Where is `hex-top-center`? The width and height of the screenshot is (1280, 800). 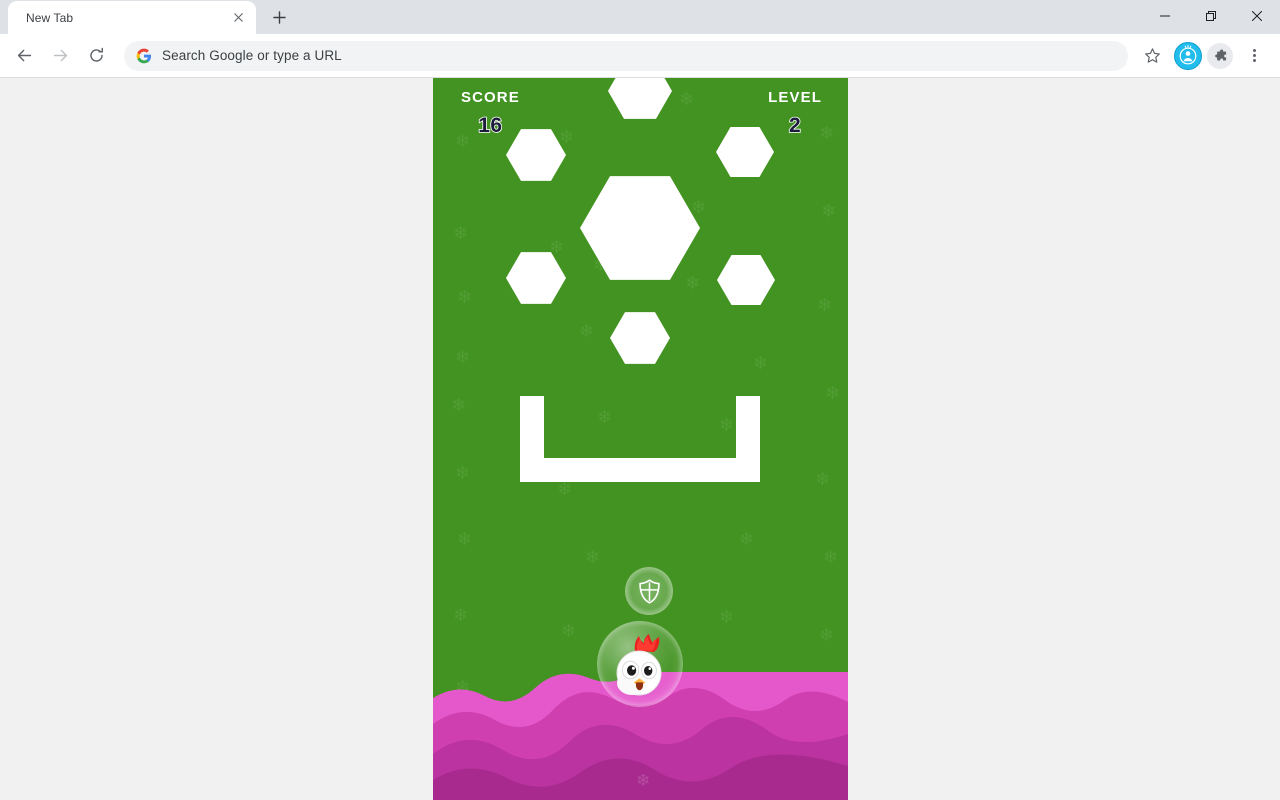
hex-top-center is located at coordinates (640, 98).